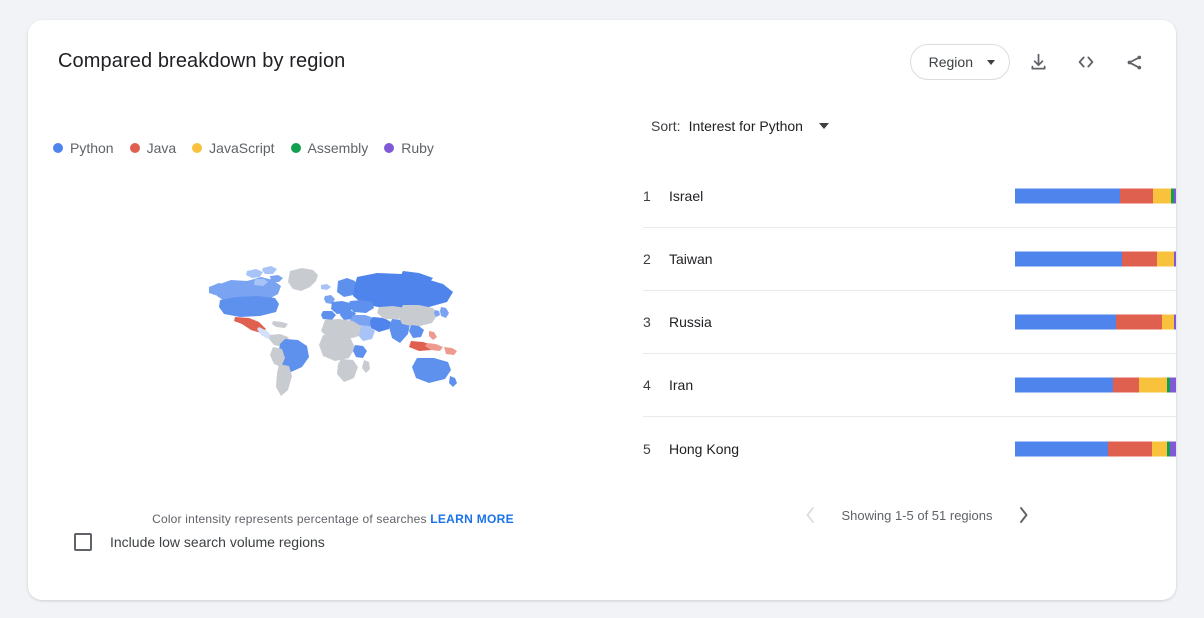 The width and height of the screenshot is (1204, 618). I want to click on include-low-volume-checkbox, so click(83, 542).